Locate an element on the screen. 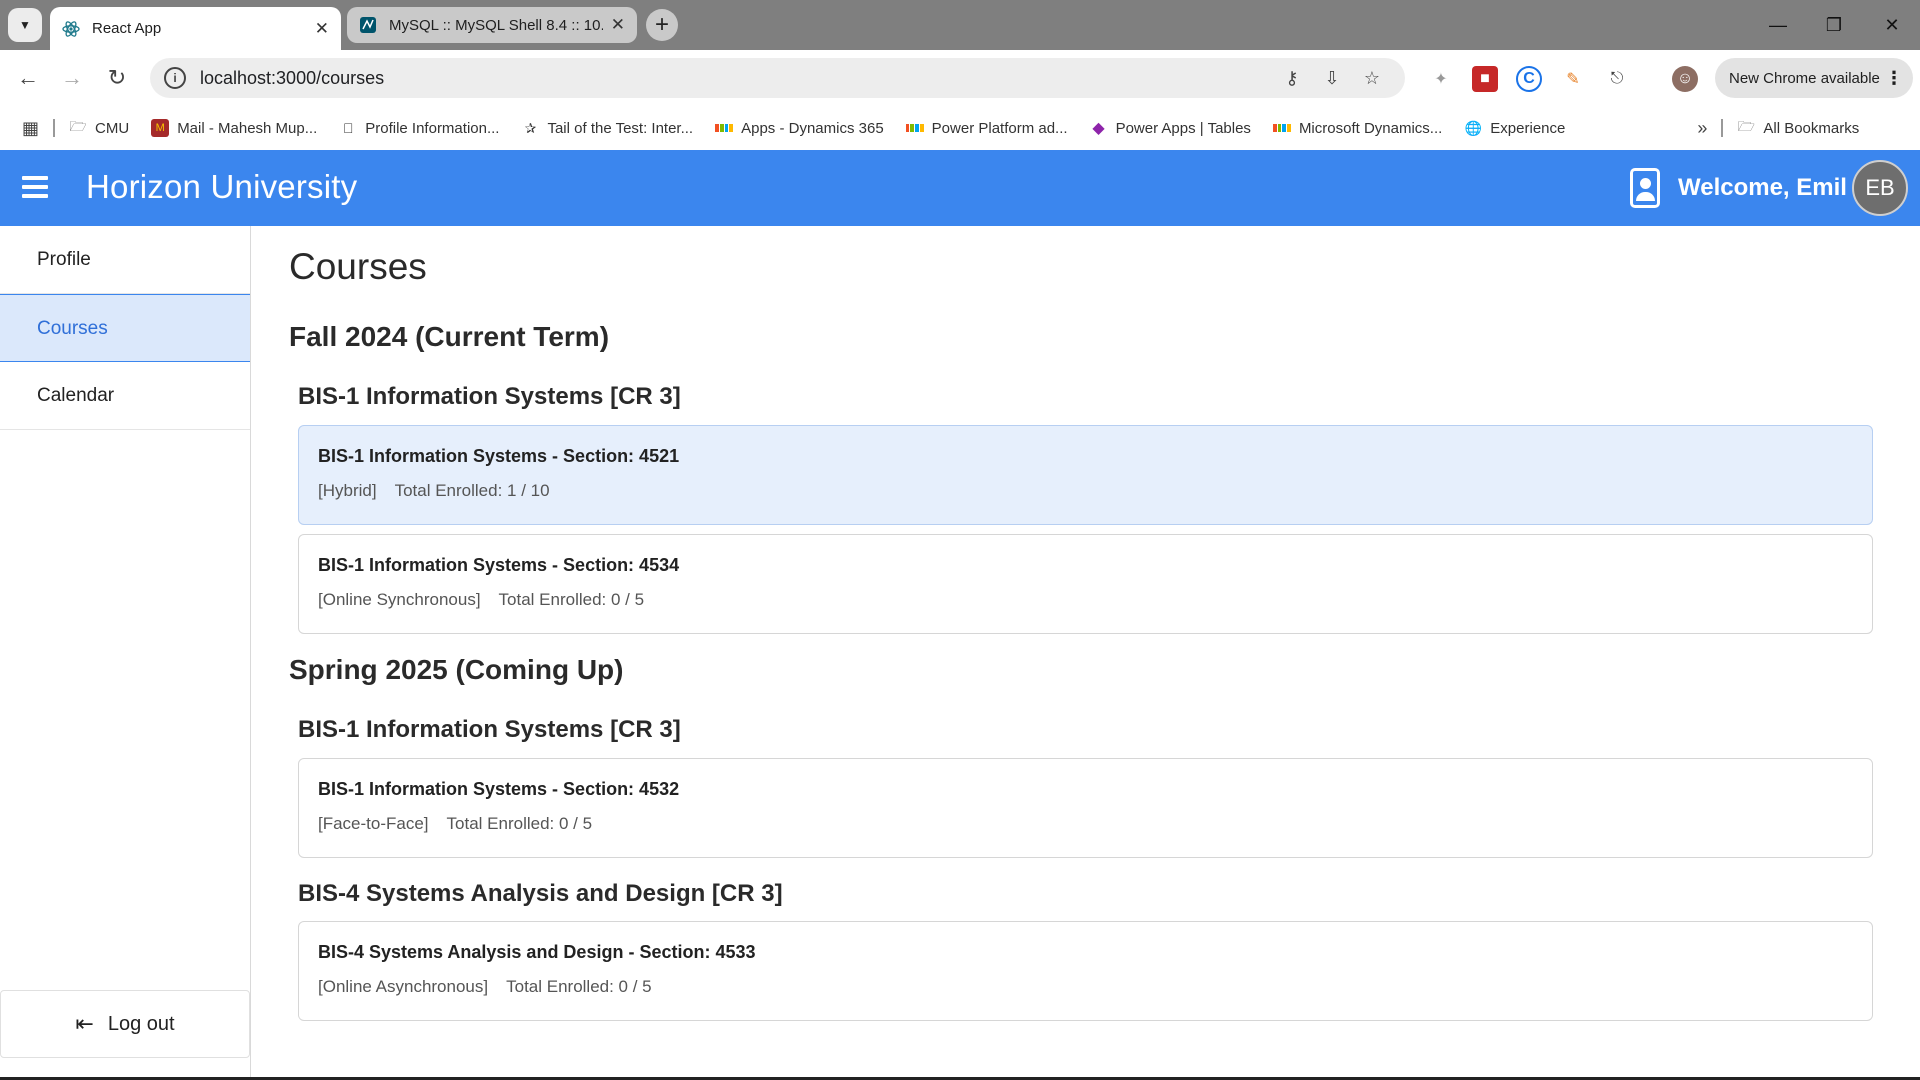 The width and height of the screenshot is (1920, 1080). folder-icon: 🗁 is located at coordinates (78, 126).